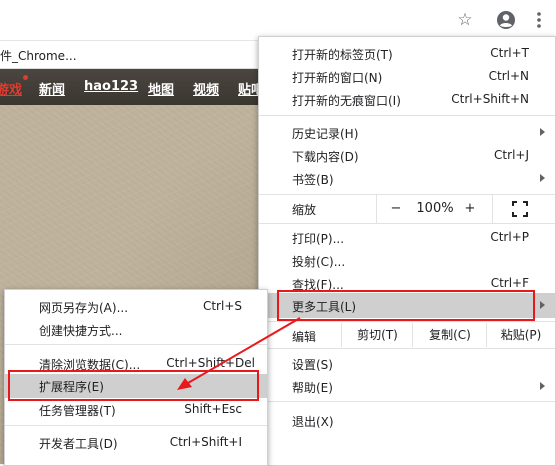  What do you see at coordinates (407, 363) in the screenshot?
I see `menu-item-settings: 设置(S)` at bounding box center [407, 363].